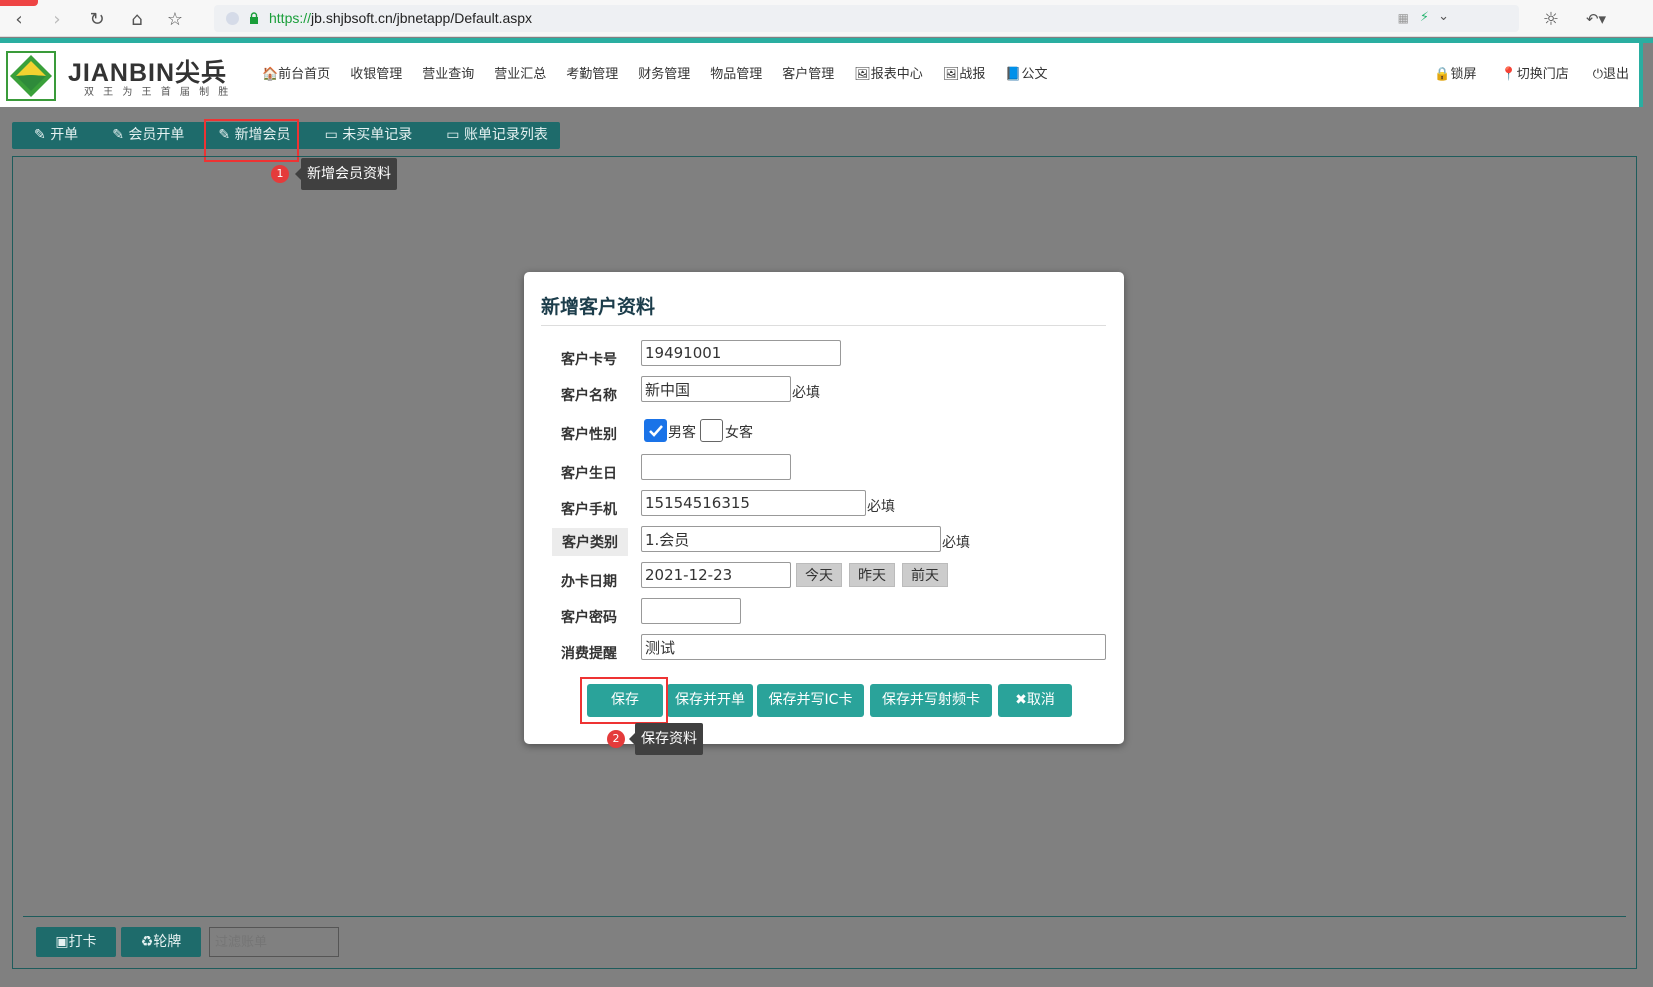 This screenshot has width=1653, height=987. I want to click on yesterday-button: 昨天, so click(872, 575).